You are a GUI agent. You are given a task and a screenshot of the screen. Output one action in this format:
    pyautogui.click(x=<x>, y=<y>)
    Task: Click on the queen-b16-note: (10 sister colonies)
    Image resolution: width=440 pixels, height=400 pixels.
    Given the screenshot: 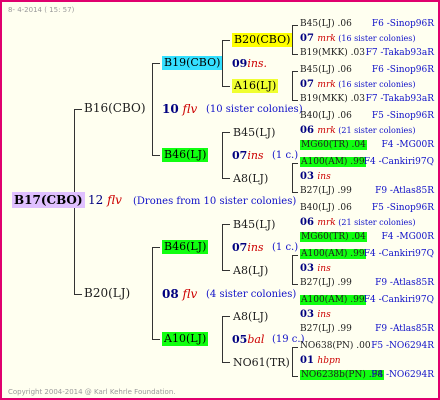 What is the action you would take?
    pyautogui.click(x=254, y=109)
    